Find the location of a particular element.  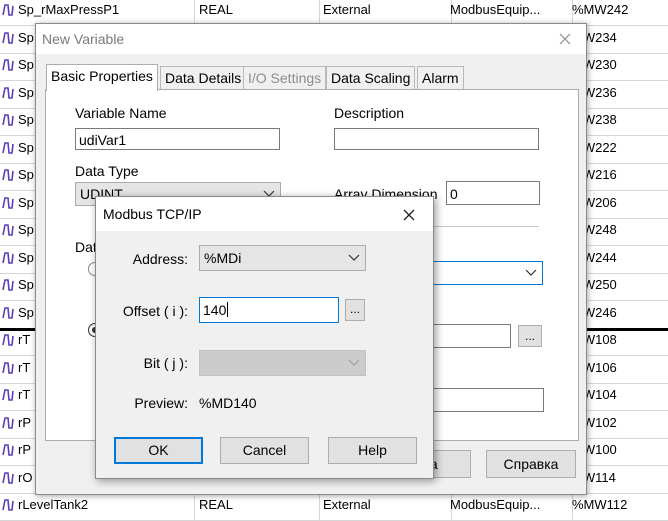

data-type-label: Data Type is located at coordinates (107, 171).